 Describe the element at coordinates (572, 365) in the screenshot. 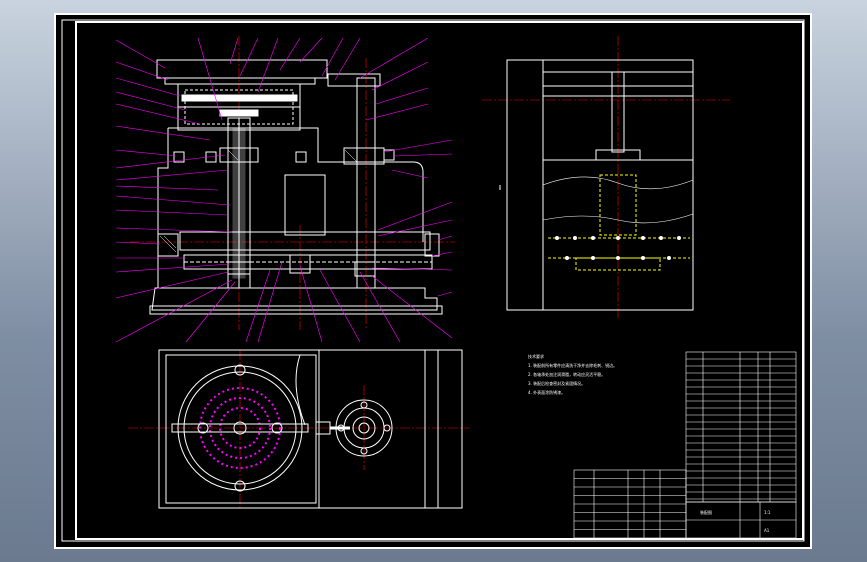

I see `notes-line-1: 1. 装配前所有零件应清洗干净并去除毛刺、锐边。` at that location.